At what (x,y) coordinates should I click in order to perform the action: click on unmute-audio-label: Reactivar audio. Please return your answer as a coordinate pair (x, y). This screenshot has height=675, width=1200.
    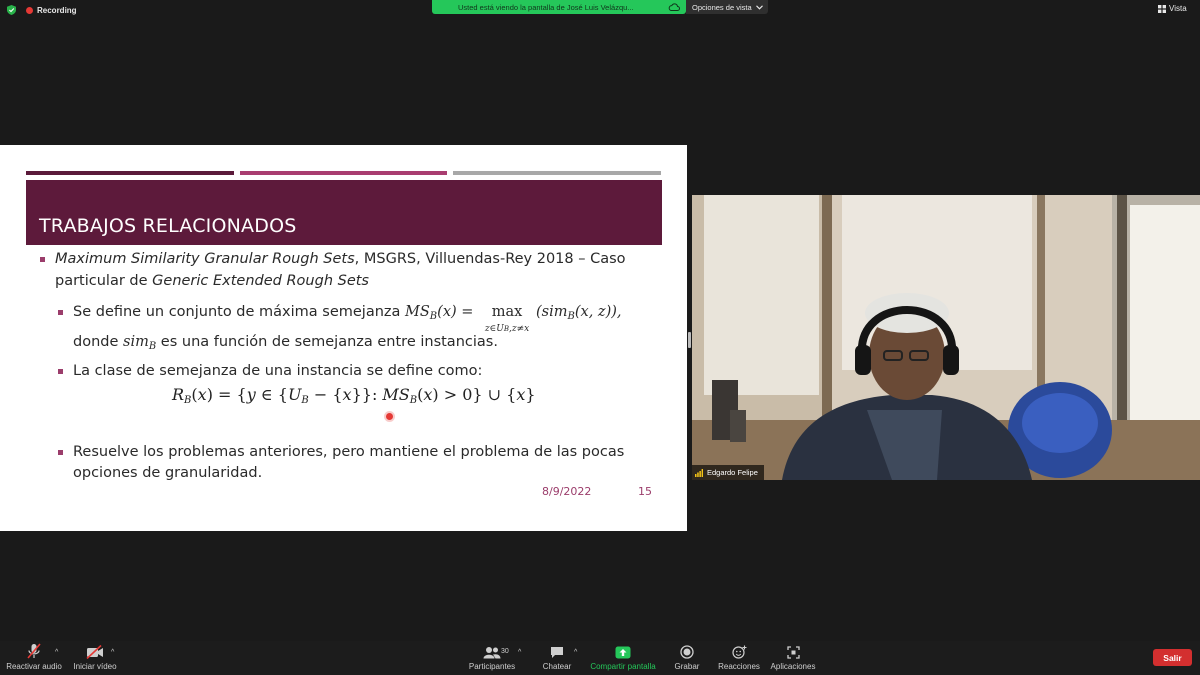
    Looking at the image, I should click on (34, 666).